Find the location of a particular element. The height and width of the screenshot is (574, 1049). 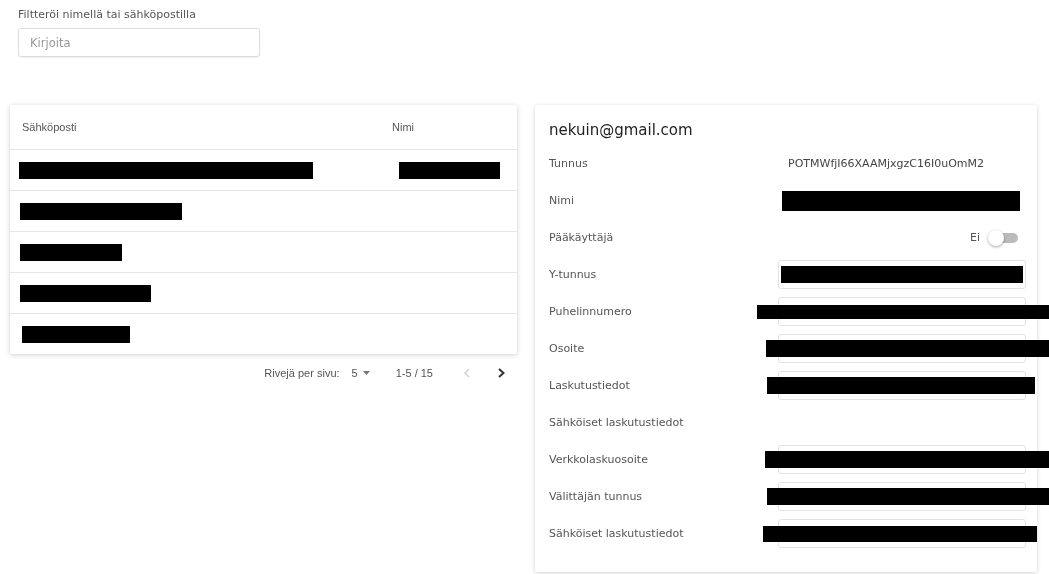

filter-label: Filtteröi nimellä tai sähköpostilla is located at coordinates (107, 14).